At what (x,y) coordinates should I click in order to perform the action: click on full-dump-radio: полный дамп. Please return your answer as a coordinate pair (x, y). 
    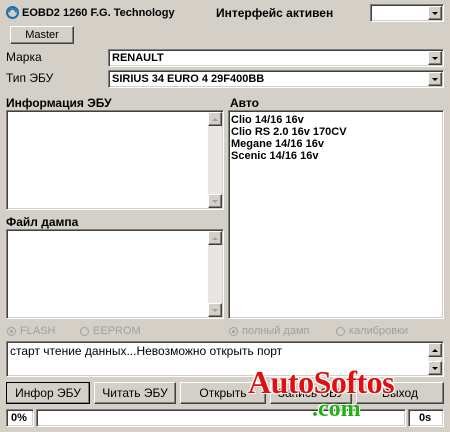
    Looking at the image, I should click on (269, 331).